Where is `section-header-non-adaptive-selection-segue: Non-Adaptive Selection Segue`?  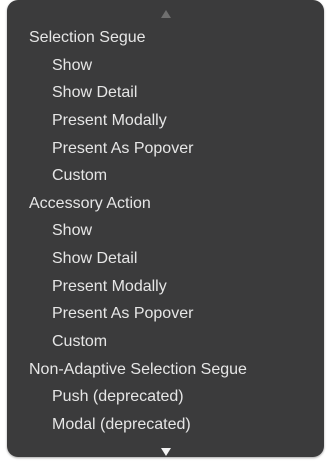
section-header-non-adaptive-selection-segue: Non-Adaptive Selection Segue is located at coordinates (138, 369).